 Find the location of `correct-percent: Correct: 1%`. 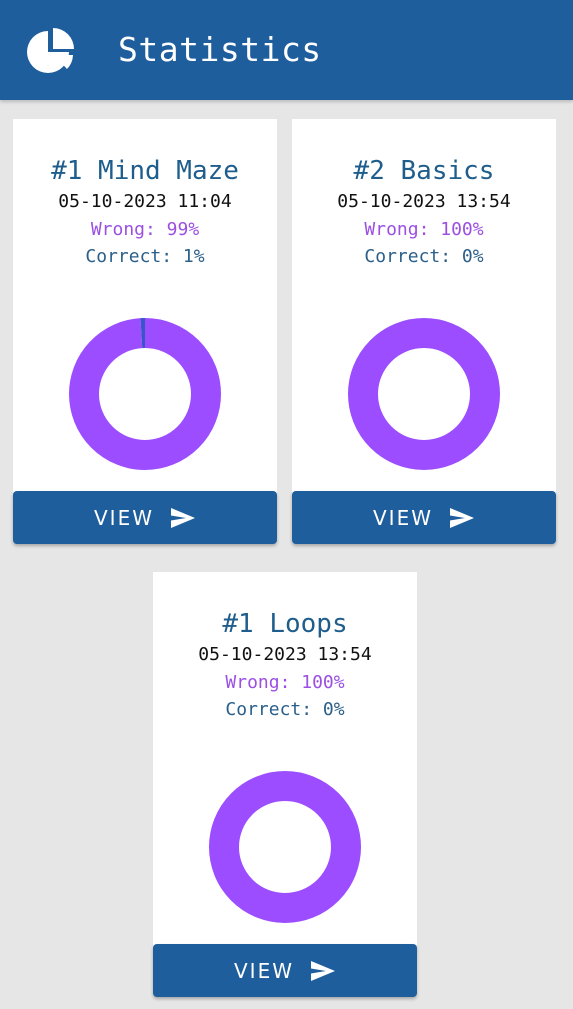

correct-percent: Correct: 1% is located at coordinates (145, 256).